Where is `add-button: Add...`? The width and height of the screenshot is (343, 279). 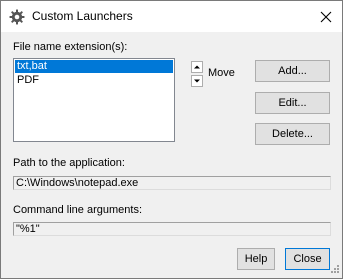 add-button: Add... is located at coordinates (292, 71).